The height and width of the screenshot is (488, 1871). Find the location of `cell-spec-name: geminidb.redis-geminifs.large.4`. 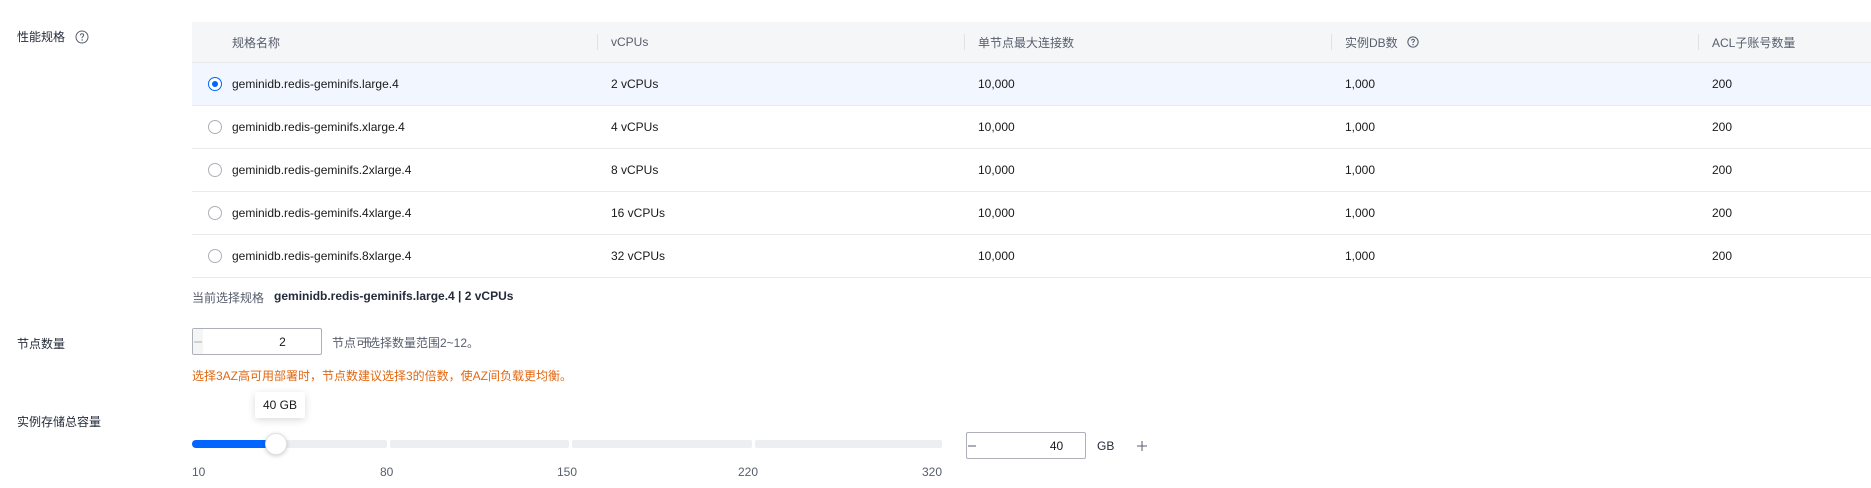

cell-spec-name: geminidb.redis-geminifs.large.4 is located at coordinates (394, 84).